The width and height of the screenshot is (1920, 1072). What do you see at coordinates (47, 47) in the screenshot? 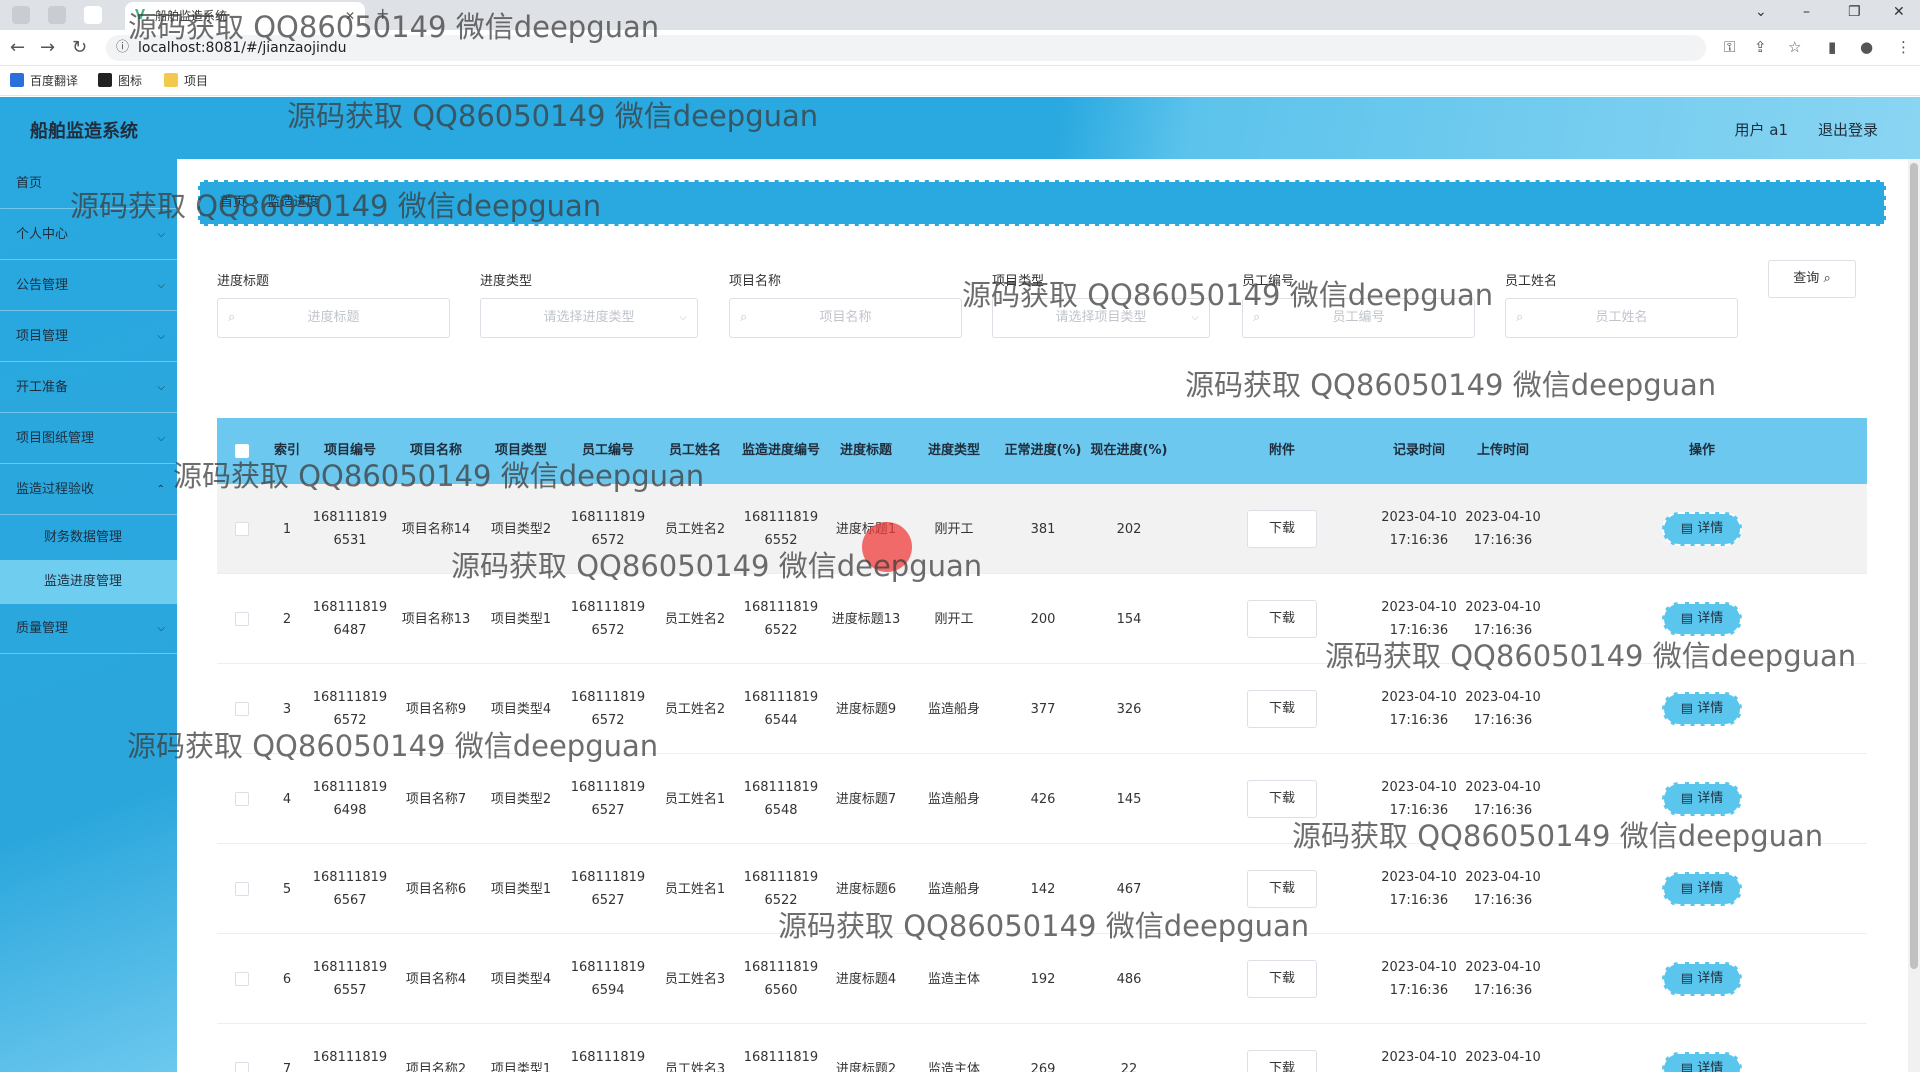
I see `forward-icon: →` at bounding box center [47, 47].